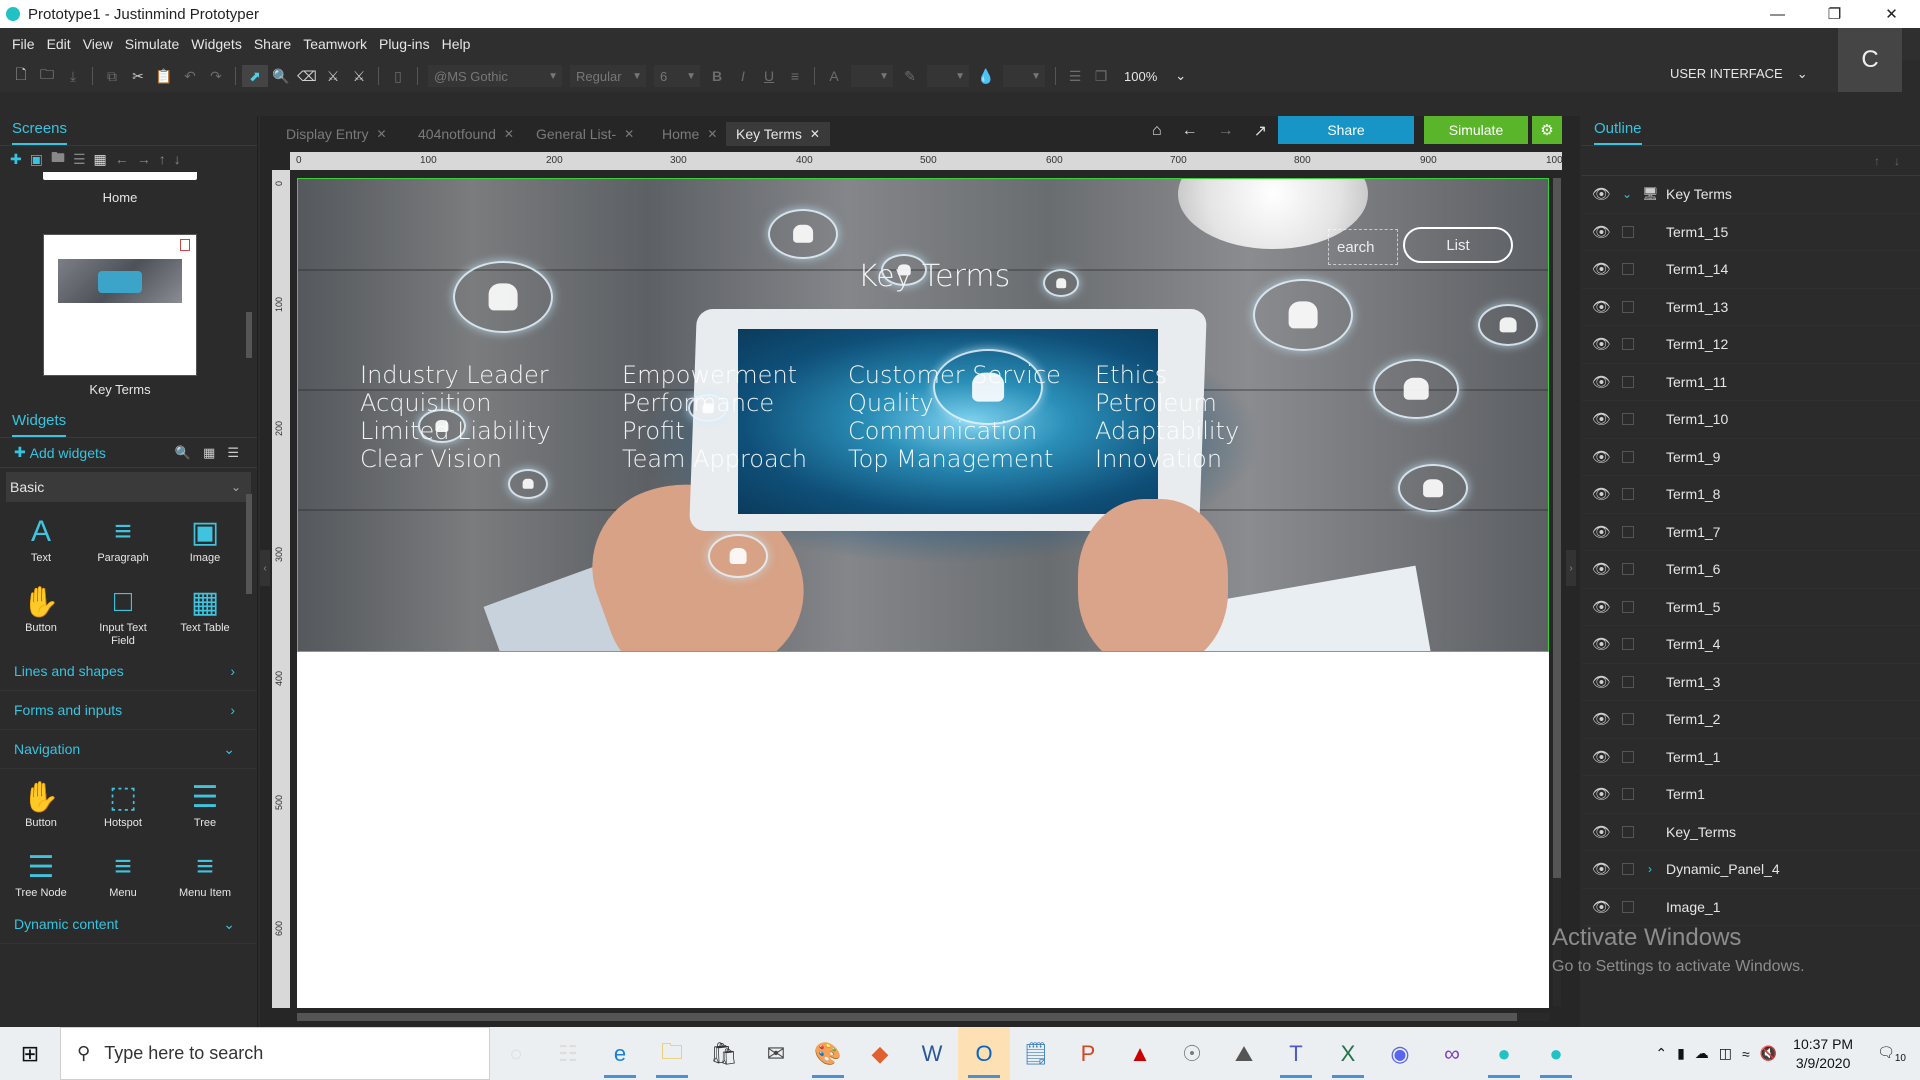 This screenshot has height=1080, width=1920. What do you see at coordinates (1088, 1053) in the screenshot?
I see `powerpoint-icon: P` at bounding box center [1088, 1053].